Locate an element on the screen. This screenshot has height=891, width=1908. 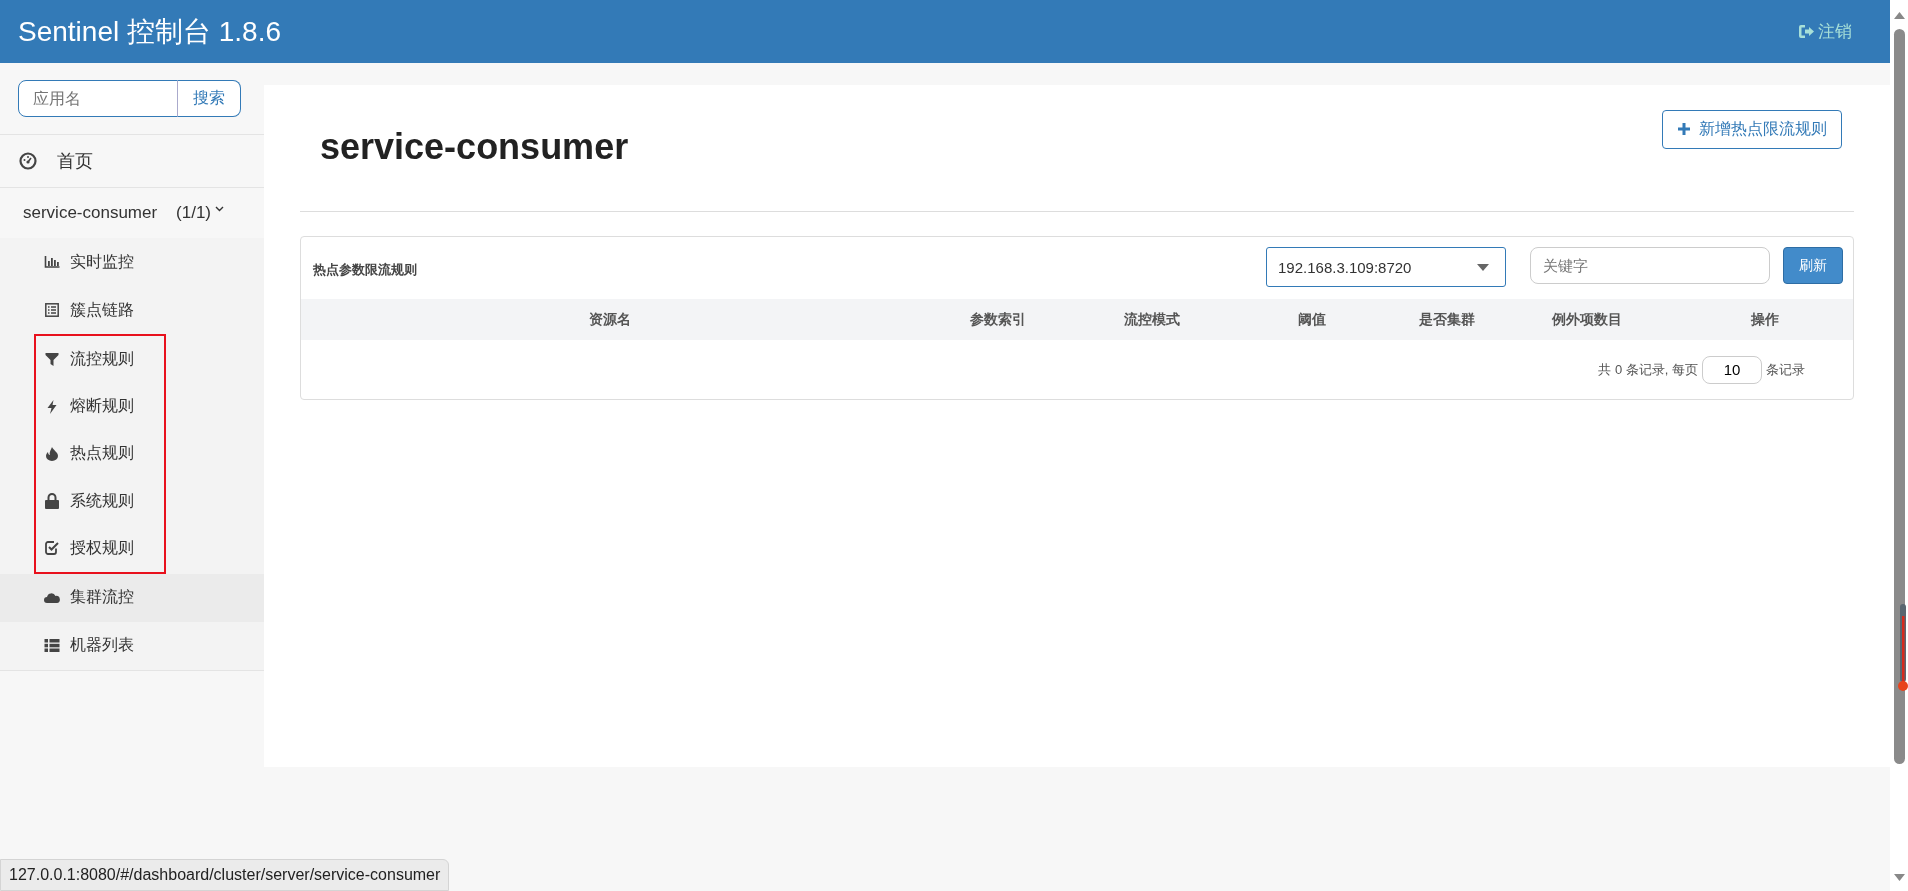
scrollbar is located at coordinates (1899, 445).